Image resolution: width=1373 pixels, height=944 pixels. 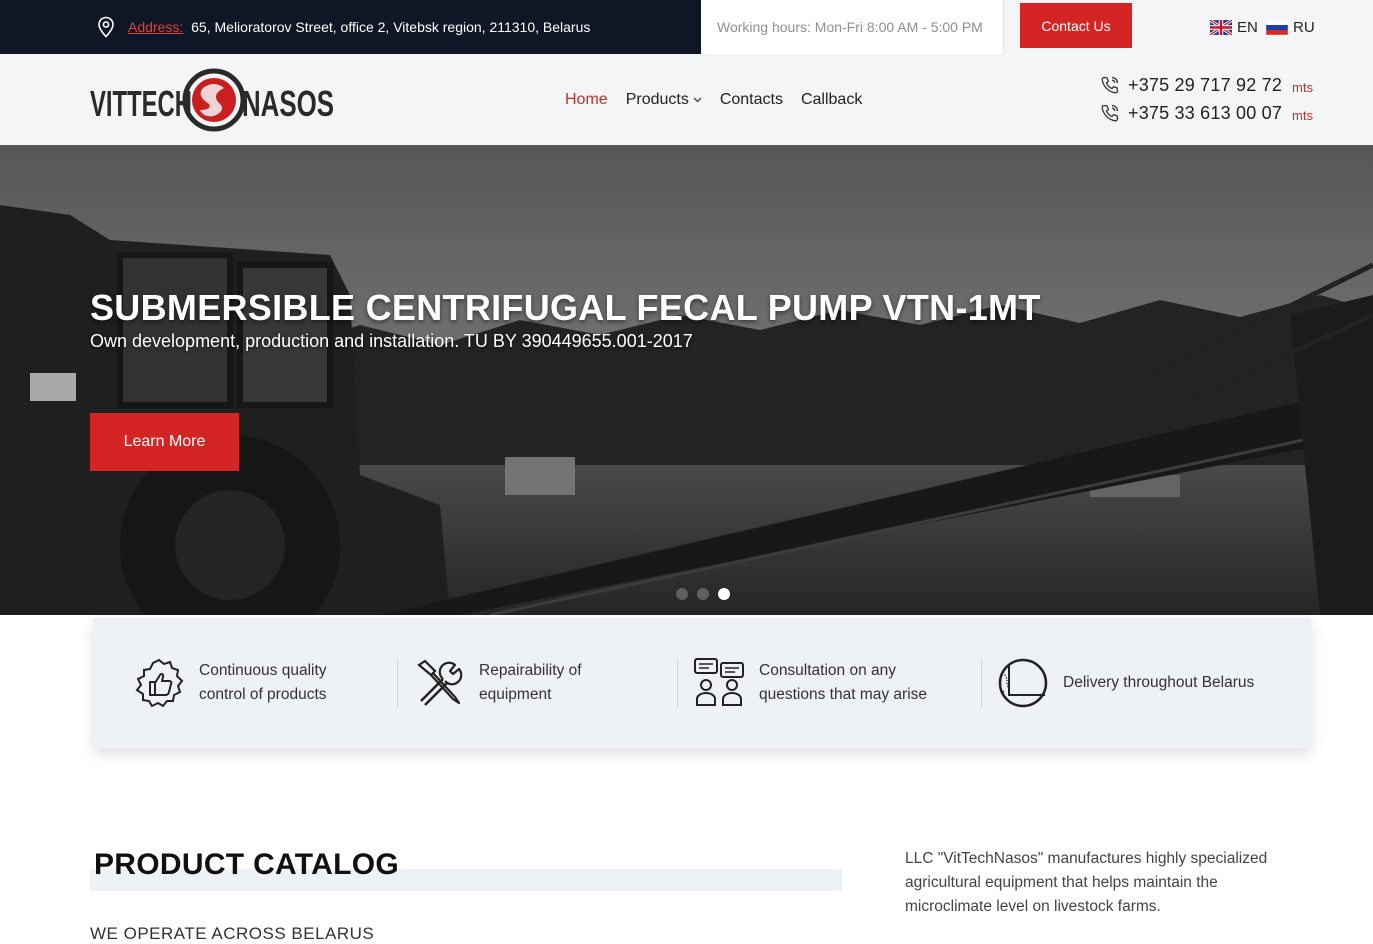 What do you see at coordinates (657, 99) in the screenshot?
I see `nav-products-label: Products` at bounding box center [657, 99].